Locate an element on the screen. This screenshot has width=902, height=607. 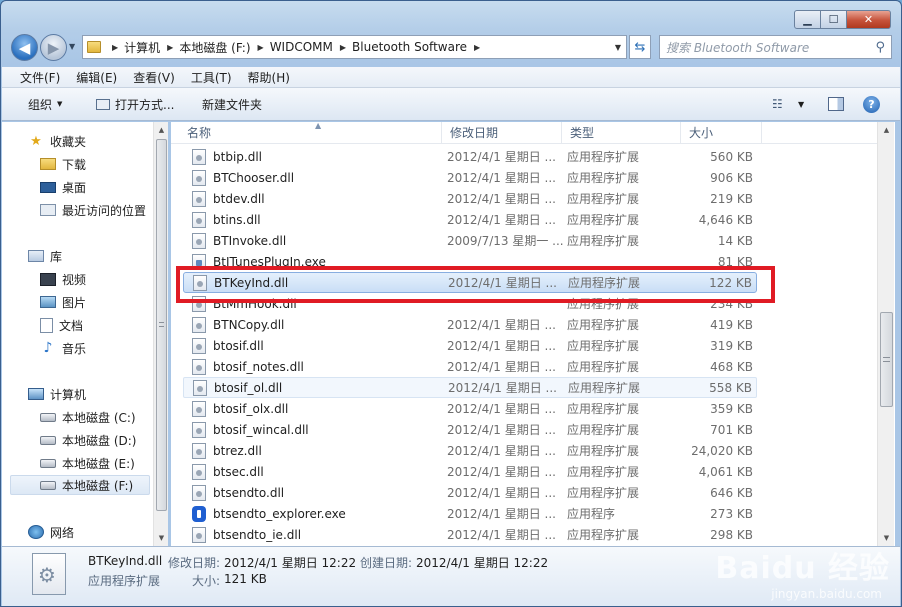
minimize-button: ▁ is located at coordinates (807, 19).